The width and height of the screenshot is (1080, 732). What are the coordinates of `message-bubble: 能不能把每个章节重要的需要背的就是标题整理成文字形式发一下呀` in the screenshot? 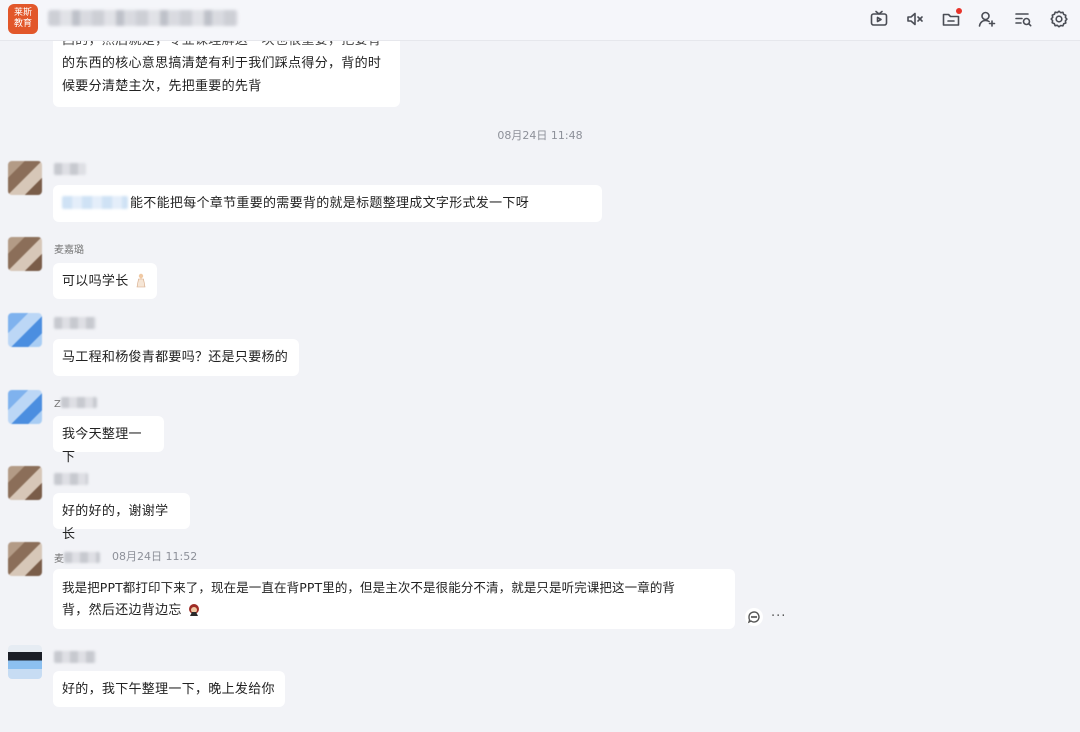 It's located at (327, 203).